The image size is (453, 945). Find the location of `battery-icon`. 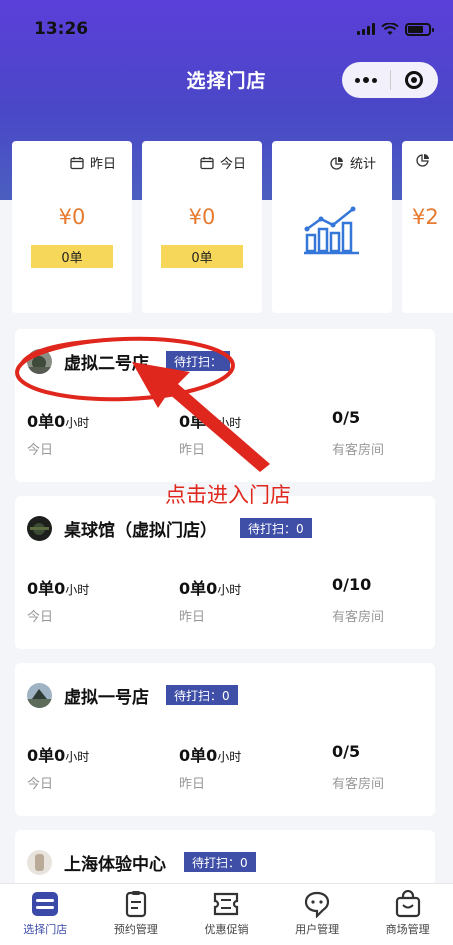

battery-icon is located at coordinates (419, 29).